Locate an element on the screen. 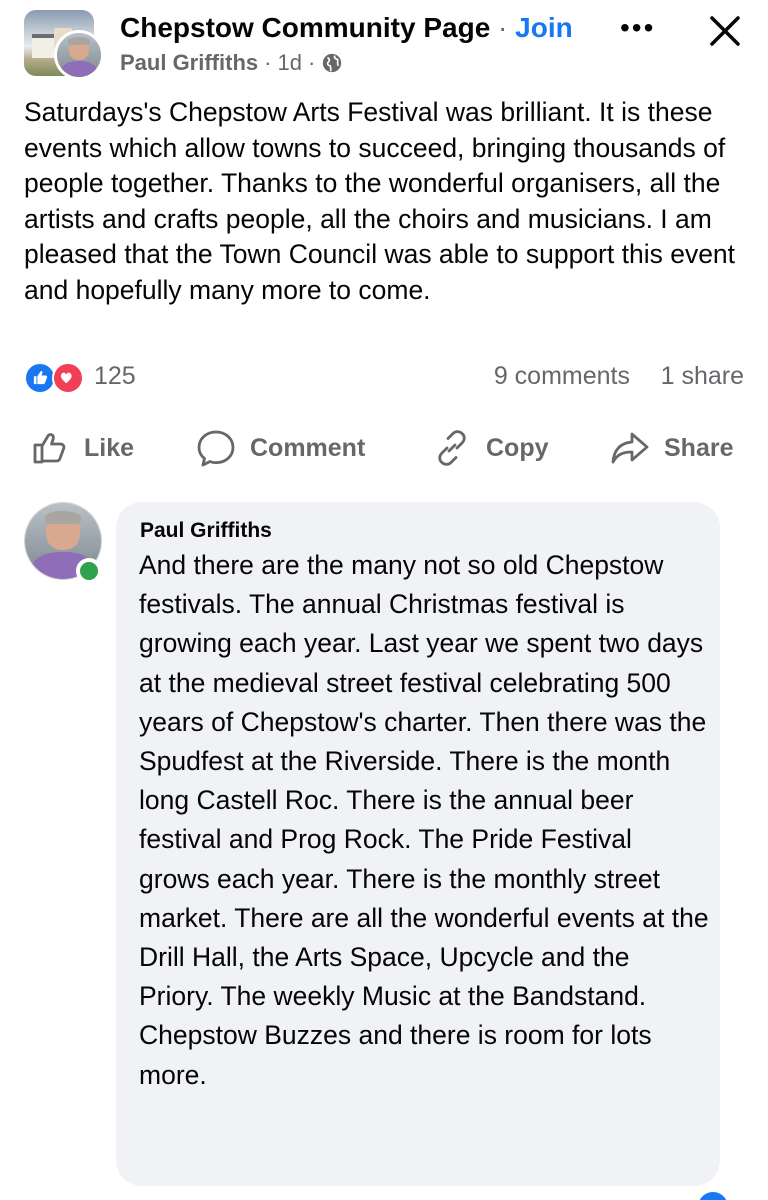 Image resolution: width=768 pixels, height=1200 pixels. group-title-line: Chepstow Community Page · Join is located at coordinates (346, 28).